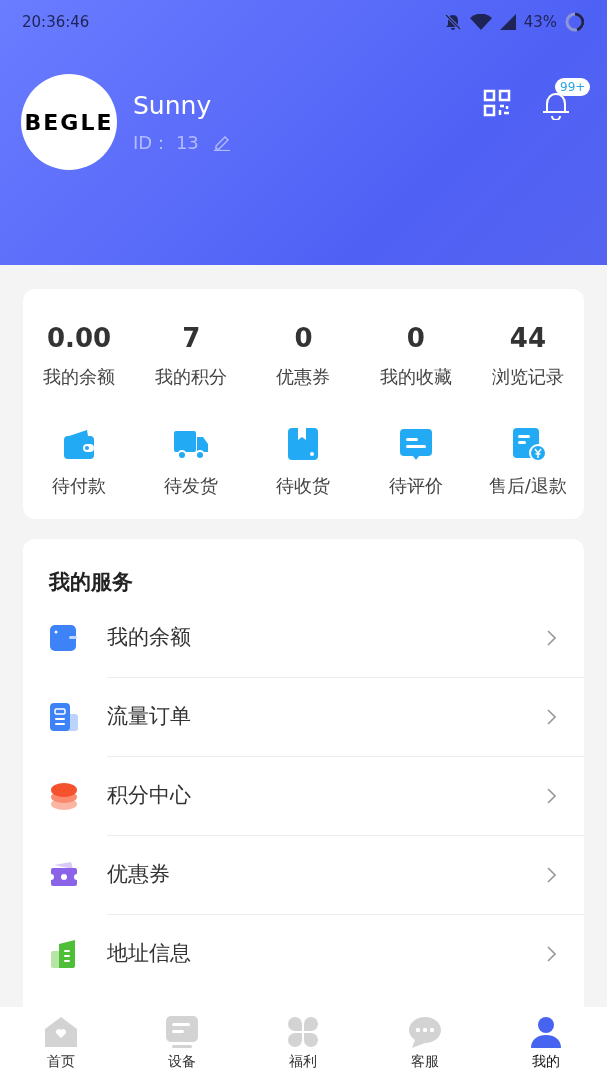 The width and height of the screenshot is (607, 1080). I want to click on avatar: BEGLE, so click(69, 122).